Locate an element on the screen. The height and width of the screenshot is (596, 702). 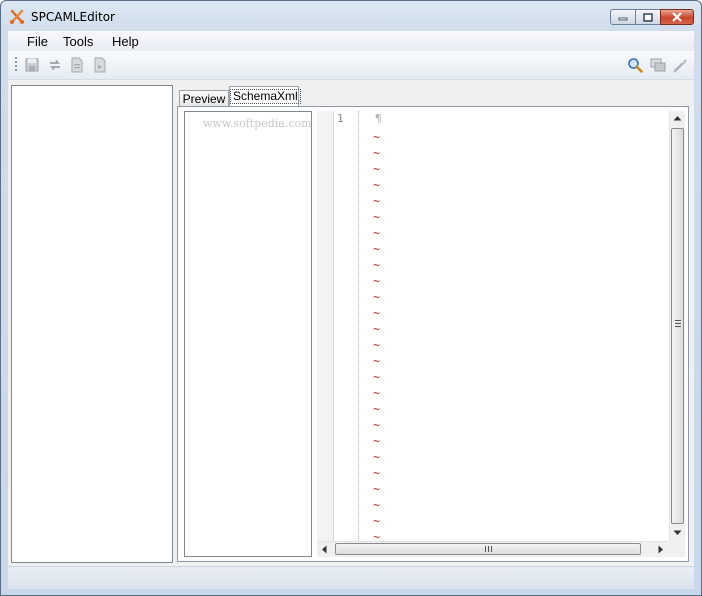
scroll-left-arrow-icon is located at coordinates (324, 549).